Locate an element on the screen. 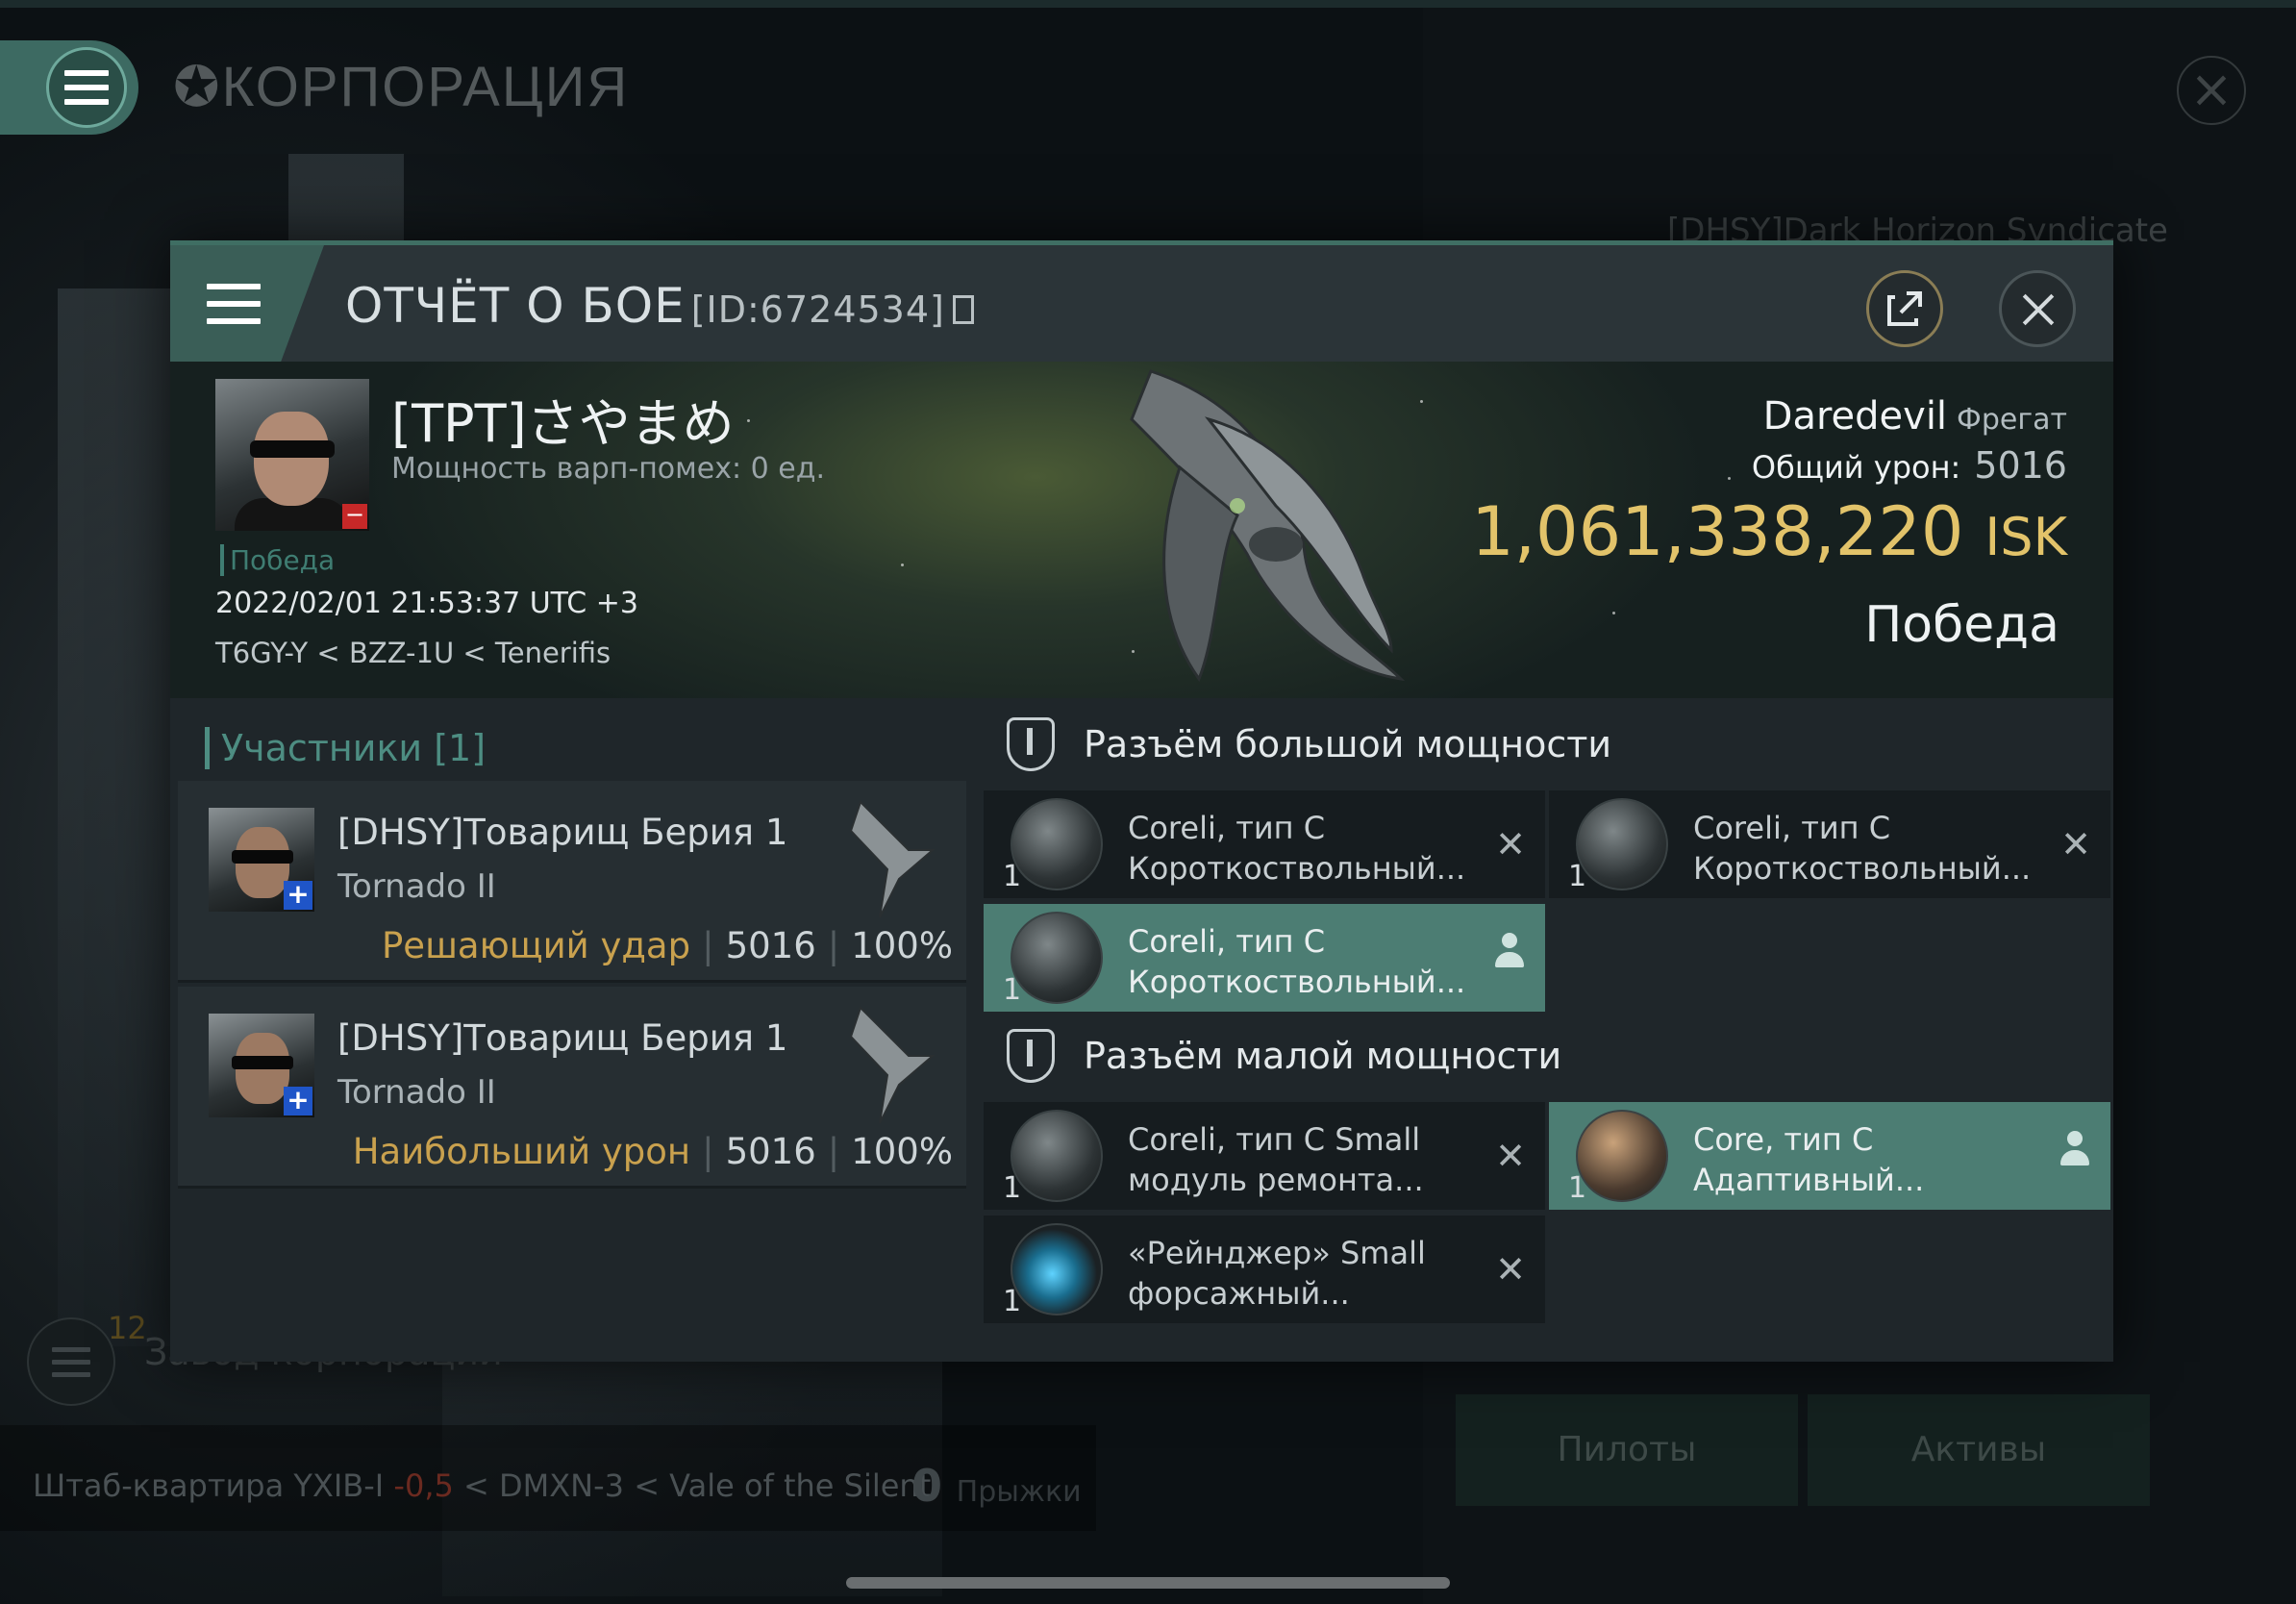 The width and height of the screenshot is (2296, 1604). assets-button: Активы is located at coordinates (1979, 1450).